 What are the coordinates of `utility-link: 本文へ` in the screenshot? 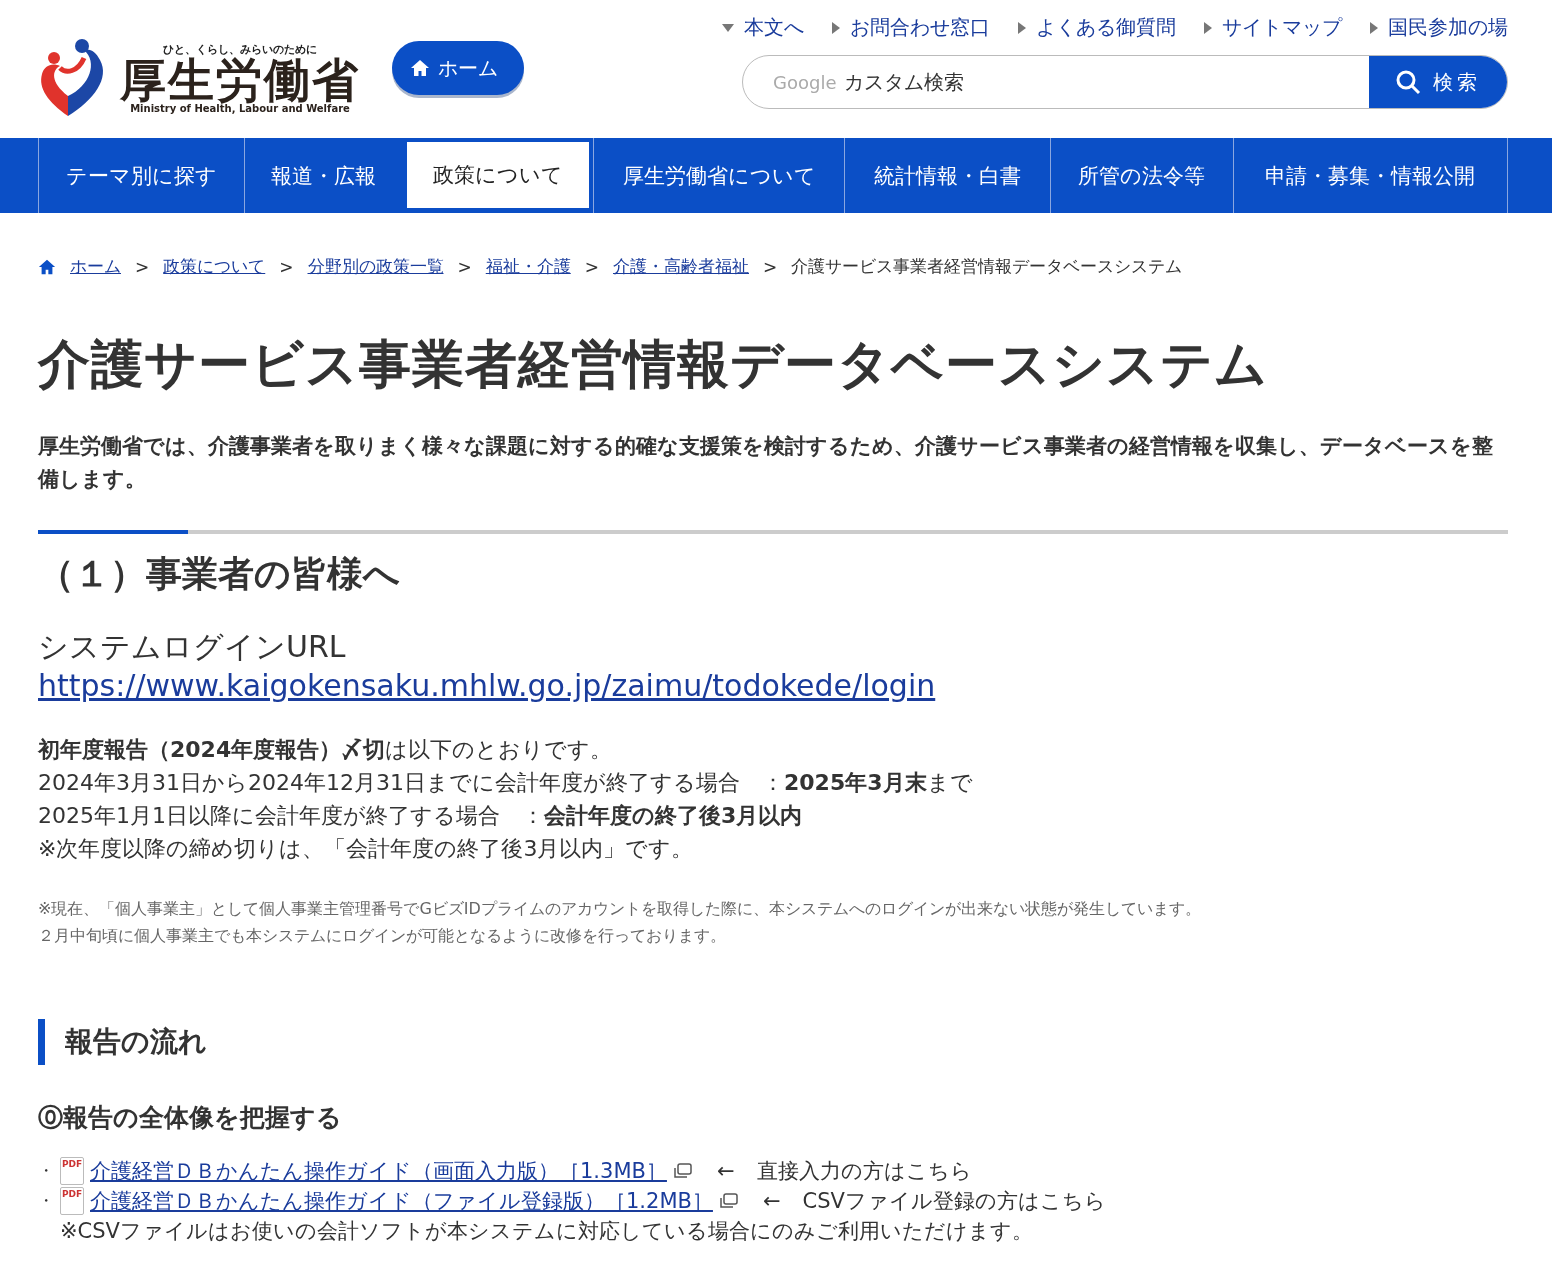 It's located at (763, 27).